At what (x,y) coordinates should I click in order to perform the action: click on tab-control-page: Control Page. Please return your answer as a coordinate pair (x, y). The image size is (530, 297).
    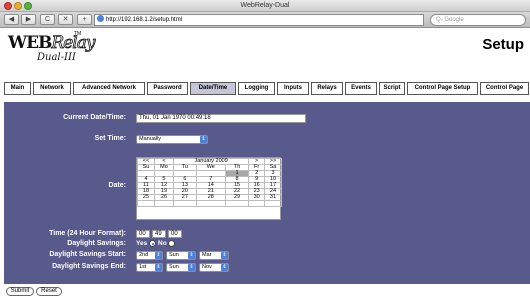
    Looking at the image, I should click on (504, 88).